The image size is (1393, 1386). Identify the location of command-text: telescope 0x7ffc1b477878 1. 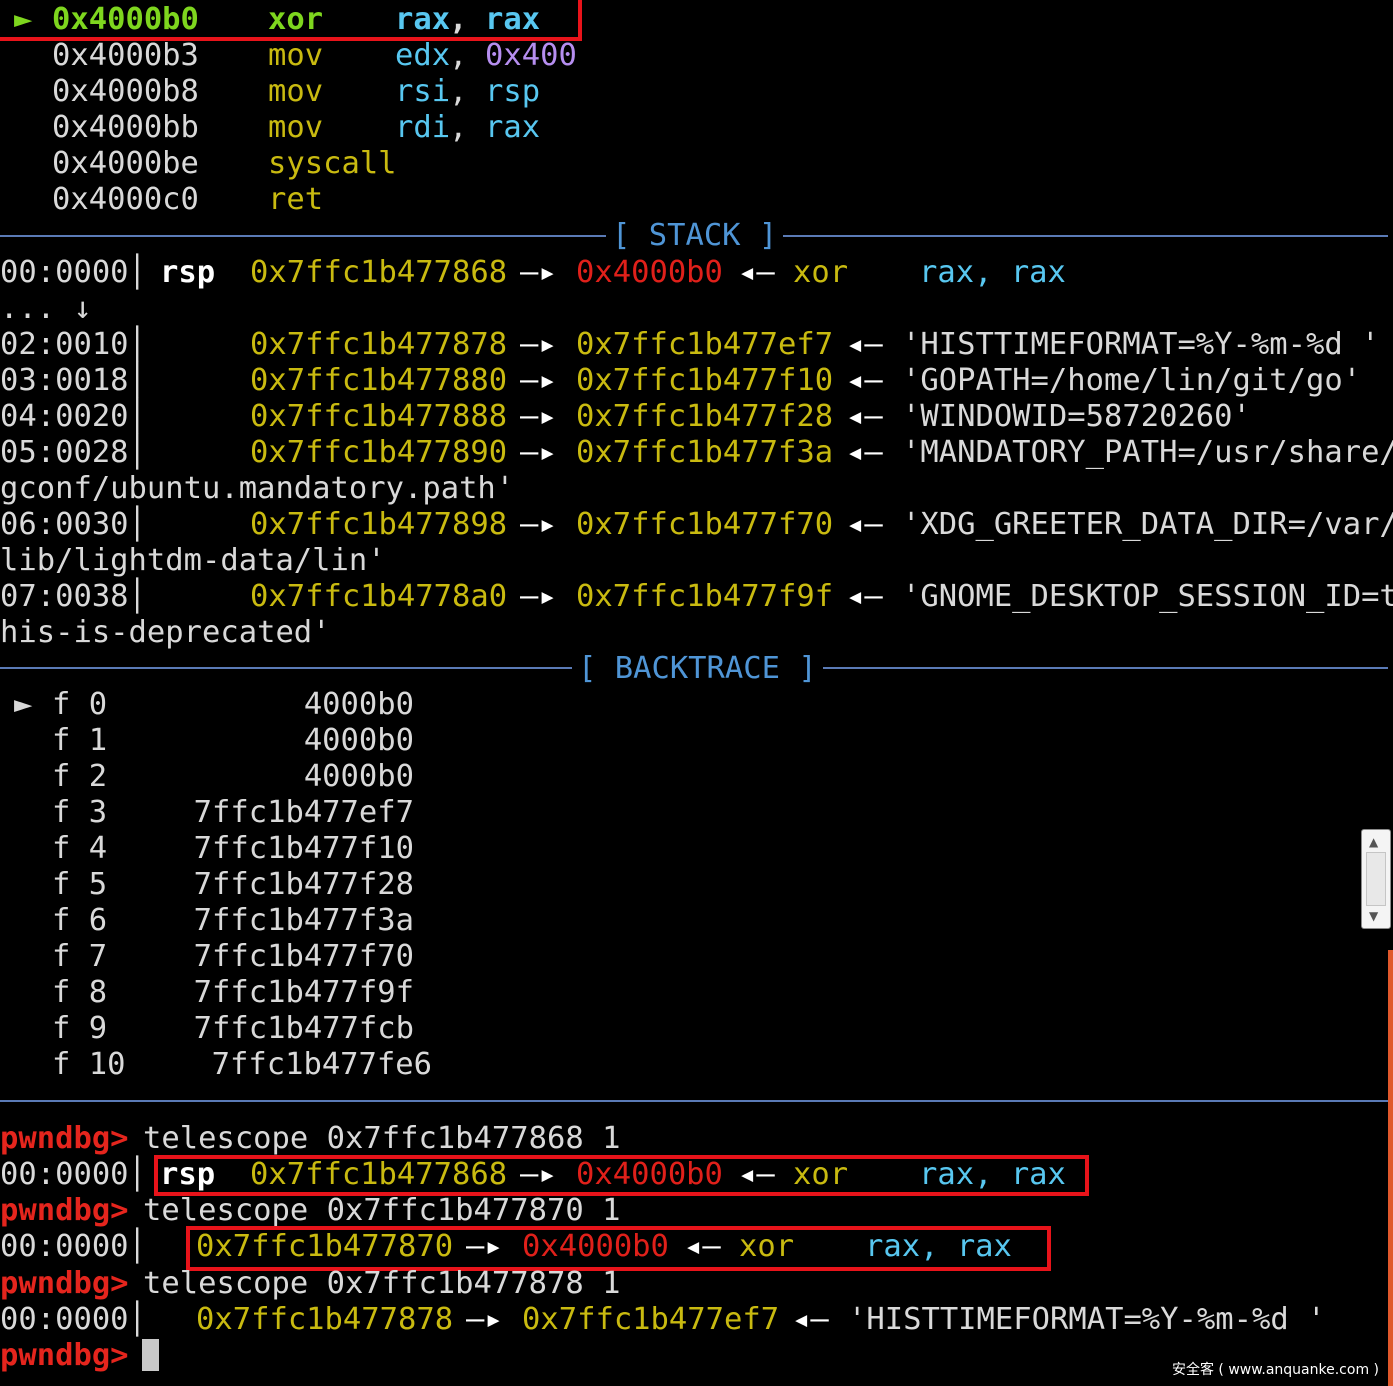
(382, 1283).